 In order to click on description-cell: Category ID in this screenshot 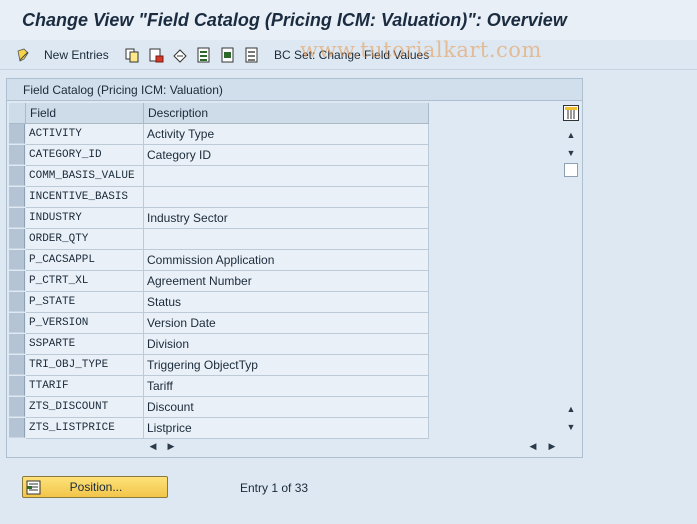, I will do `click(286, 155)`.